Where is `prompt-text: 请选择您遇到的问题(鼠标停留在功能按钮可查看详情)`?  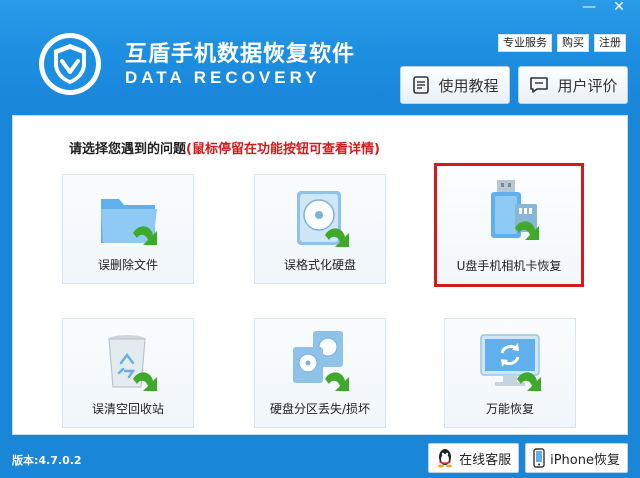
prompt-text: 请选择您遇到的问题(鼠标停留在功能按钮可查看详情) is located at coordinates (224, 147).